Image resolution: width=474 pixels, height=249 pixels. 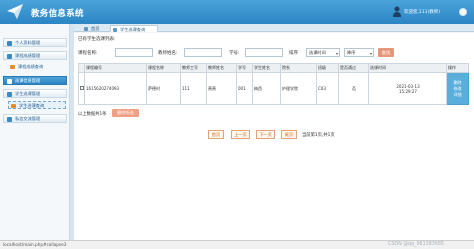 What do you see at coordinates (28, 93) in the screenshot?
I see `sidebar-group-label: 学生选课管理` at bounding box center [28, 93].